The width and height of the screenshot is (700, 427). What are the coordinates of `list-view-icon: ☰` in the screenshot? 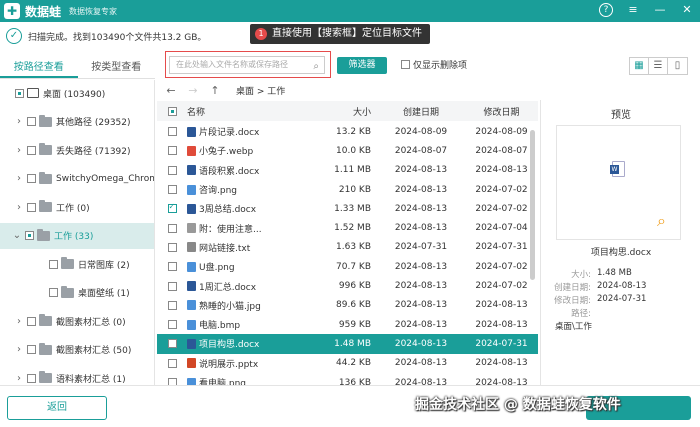 It's located at (658, 66).